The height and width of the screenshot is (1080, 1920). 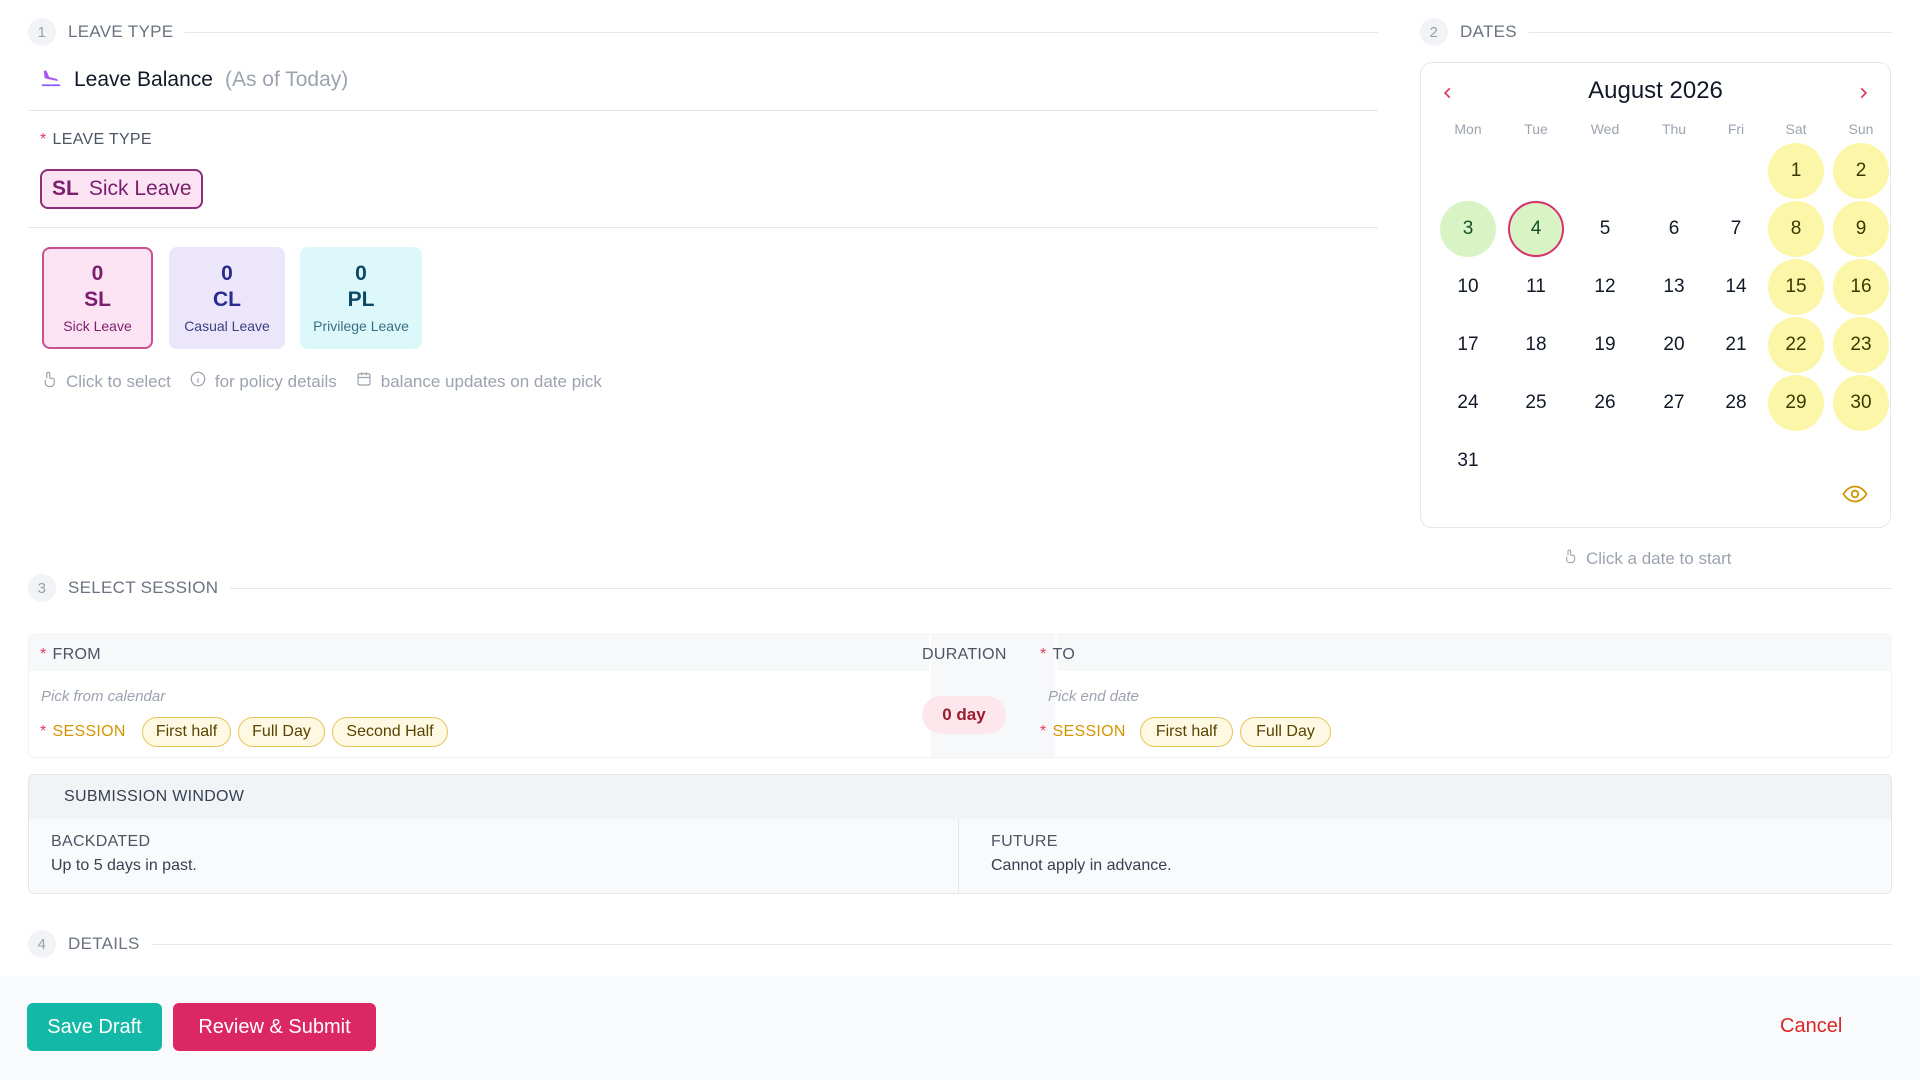 What do you see at coordinates (286, 79) in the screenshot?
I see `balance-subtitle: (As of Today)` at bounding box center [286, 79].